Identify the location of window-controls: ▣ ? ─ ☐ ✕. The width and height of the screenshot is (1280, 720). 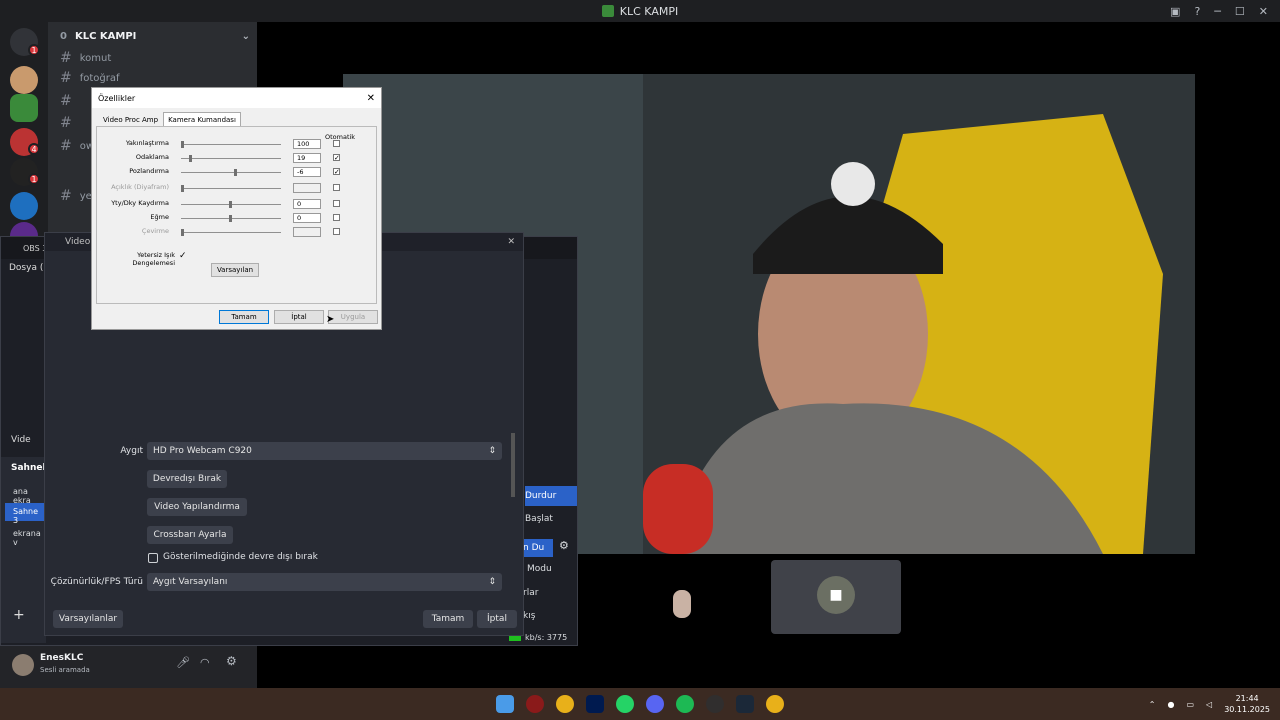
(1225, 11).